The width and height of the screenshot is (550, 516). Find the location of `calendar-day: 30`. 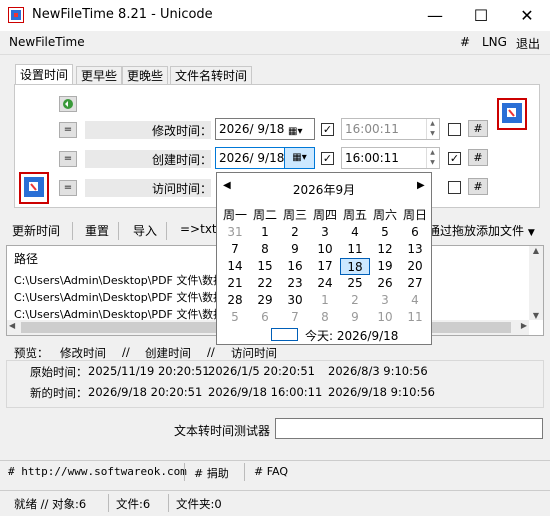

calendar-day: 30 is located at coordinates (295, 300).